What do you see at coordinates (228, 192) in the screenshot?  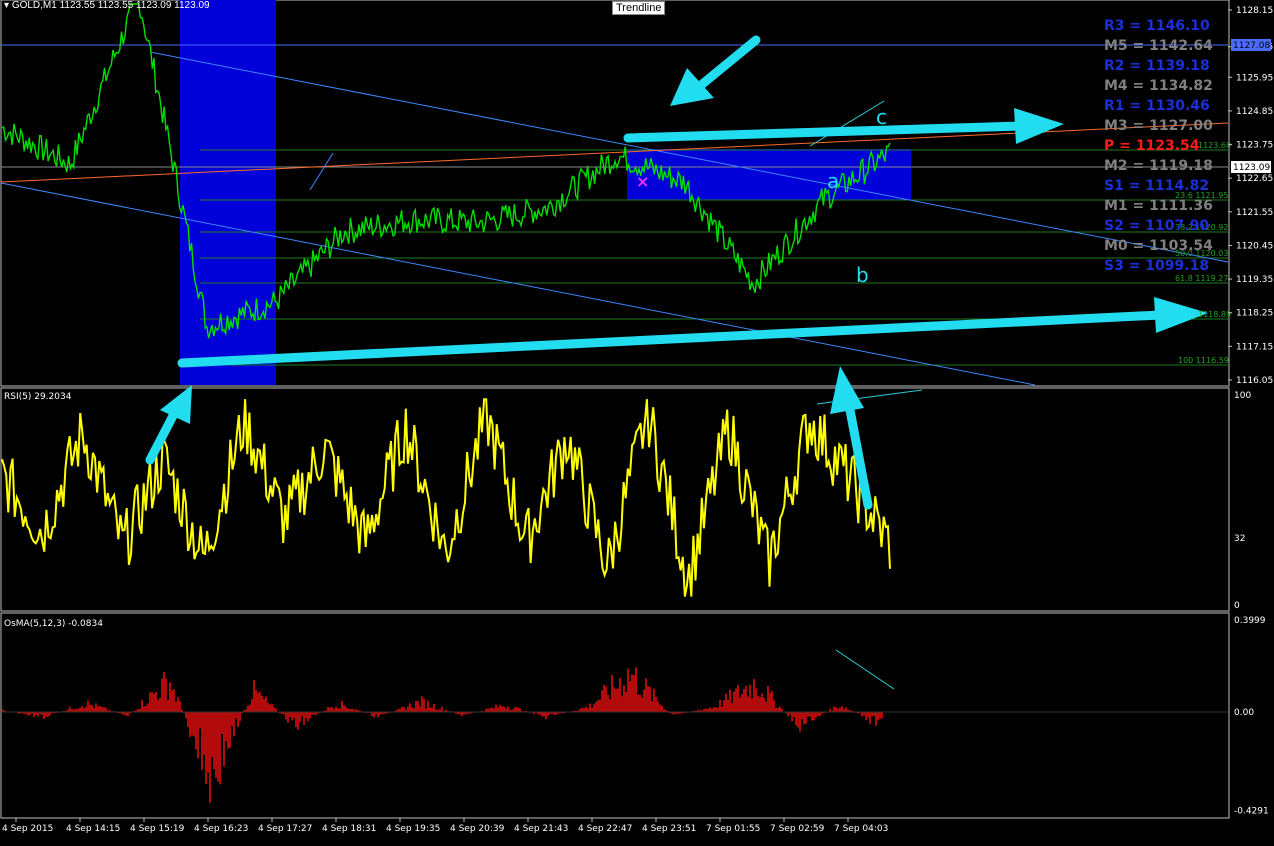 I see `blue-zone-left` at bounding box center [228, 192].